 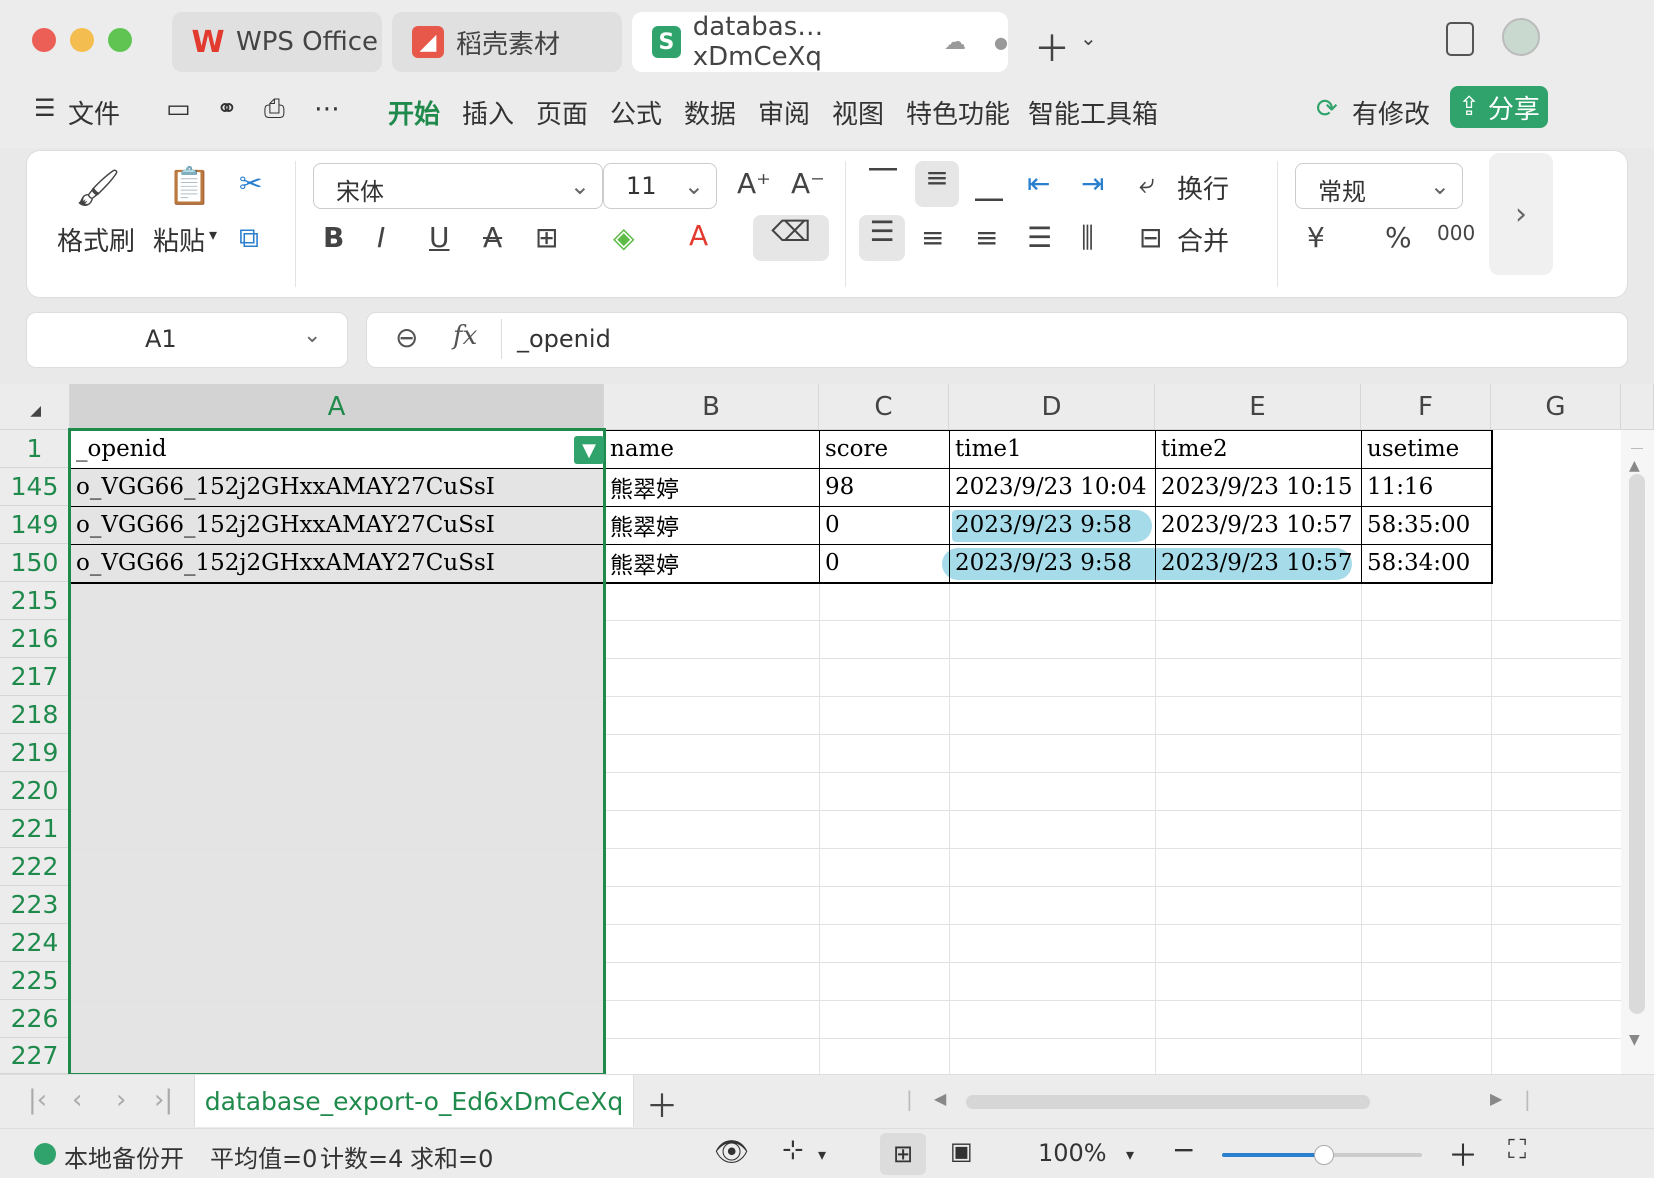 What do you see at coordinates (1637, 744) in the screenshot?
I see `vertical-scroll-thumb` at bounding box center [1637, 744].